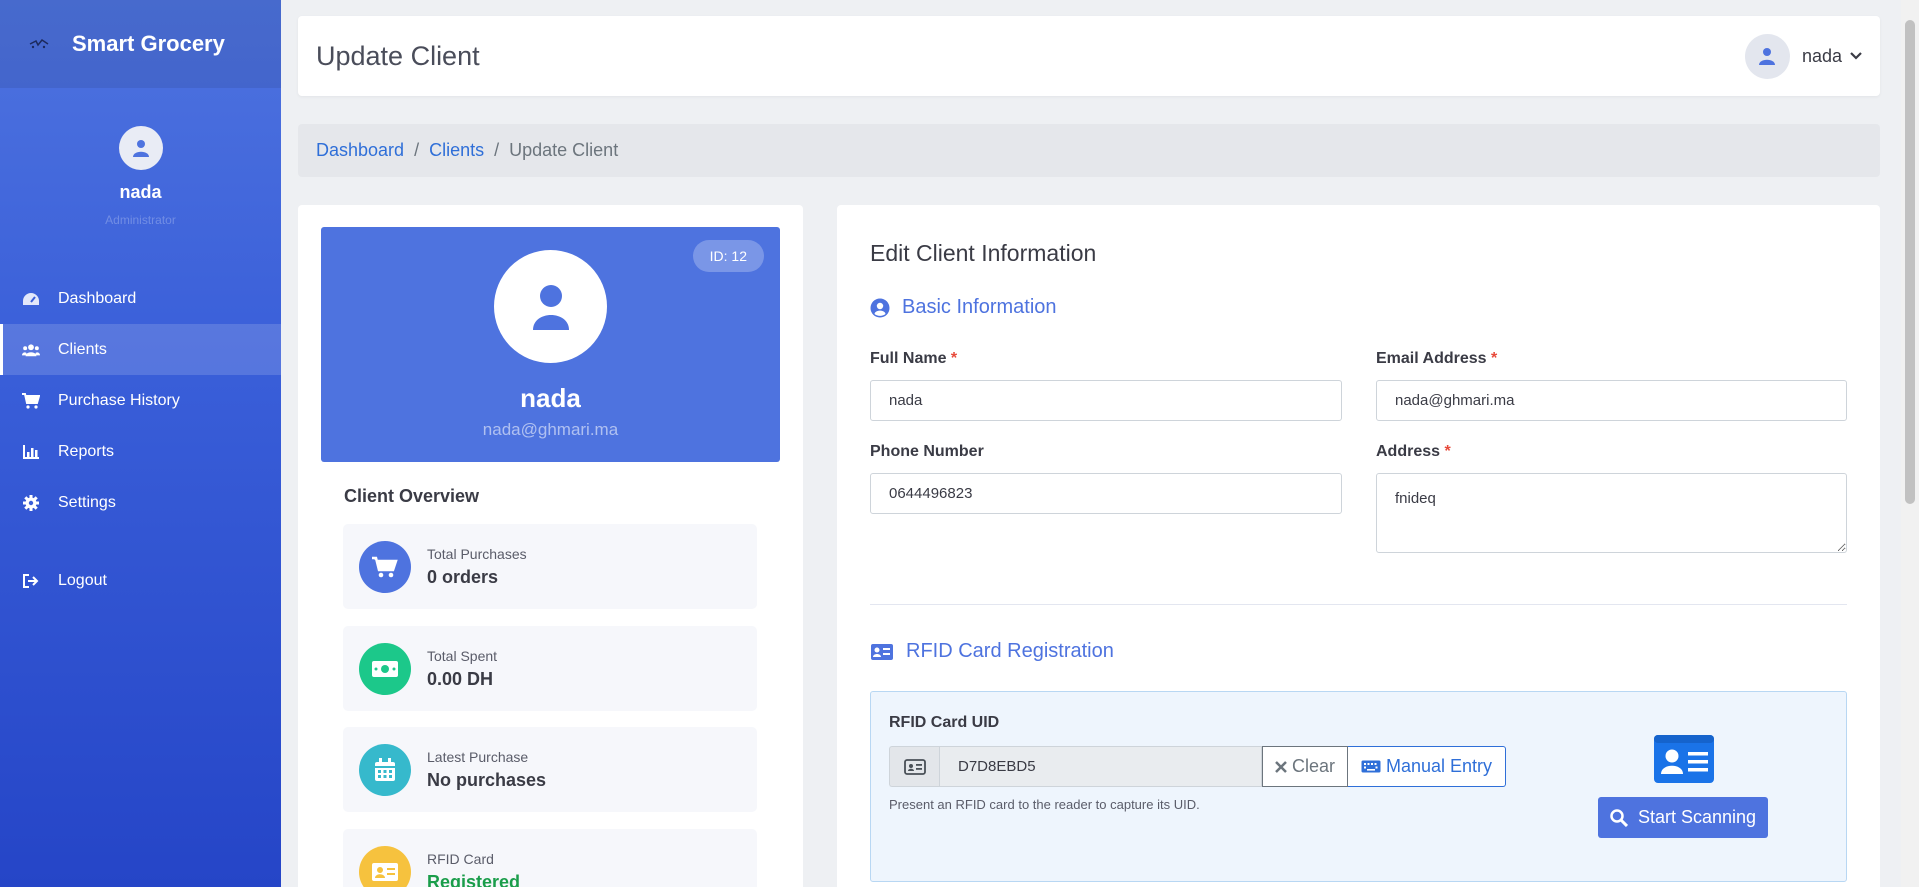 The height and width of the screenshot is (887, 1919). Describe the element at coordinates (944, 722) in the screenshot. I see `rfid-uid-label: RFID Card UID` at that location.